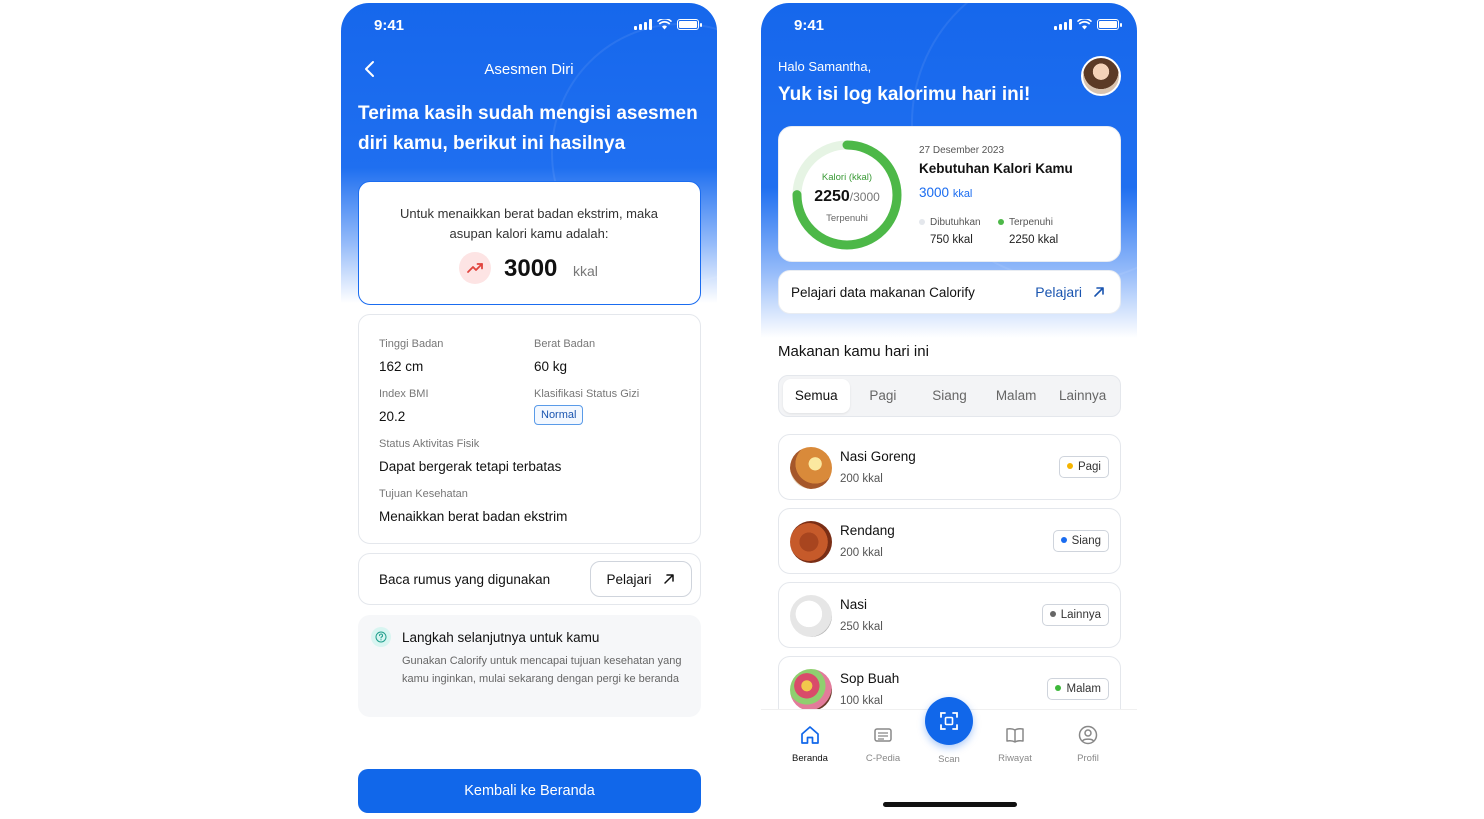 This screenshot has width=1484, height=819. I want to click on avatar, so click(1101, 76).